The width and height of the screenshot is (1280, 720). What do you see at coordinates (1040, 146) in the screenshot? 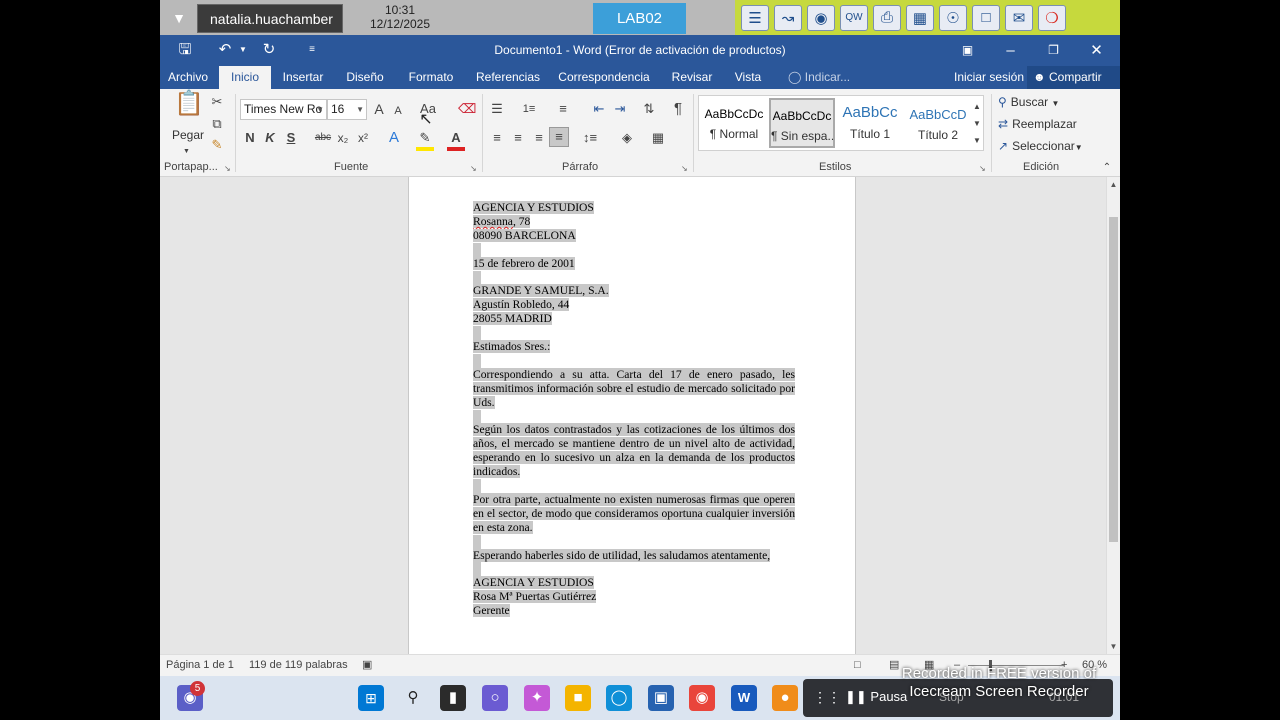
I see `select-button: ↗ Seleccionar▼` at bounding box center [1040, 146].